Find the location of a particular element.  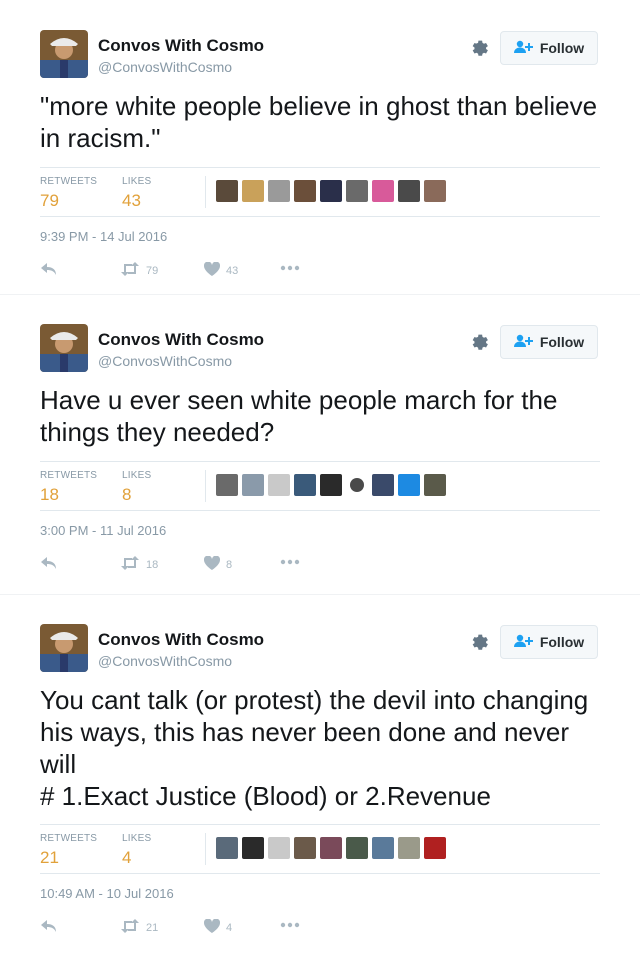

like-button: 4 is located at coordinates (218, 927).